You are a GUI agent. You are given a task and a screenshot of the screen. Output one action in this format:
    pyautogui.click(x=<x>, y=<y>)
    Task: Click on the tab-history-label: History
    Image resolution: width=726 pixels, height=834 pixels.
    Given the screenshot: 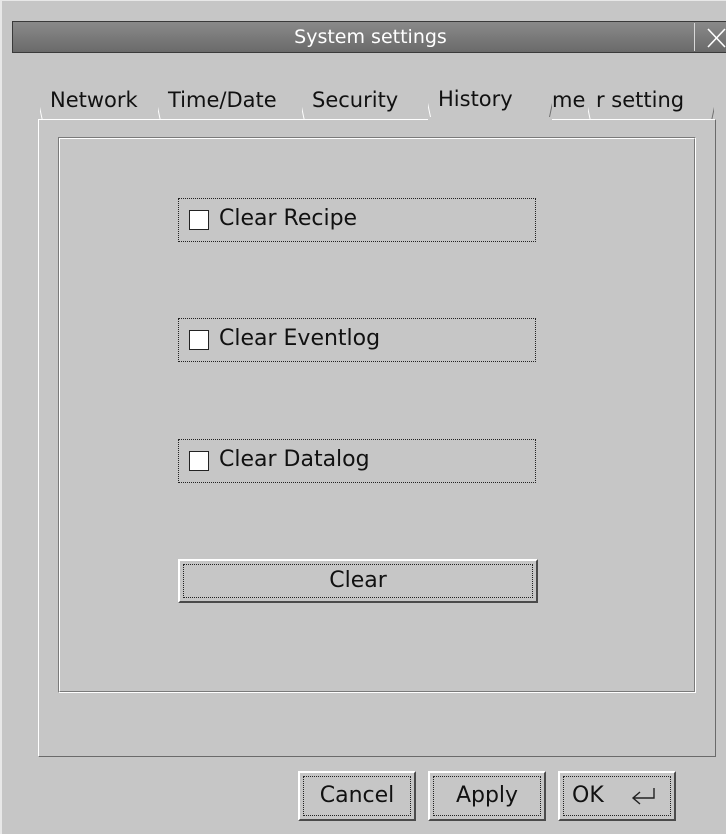 What is the action you would take?
    pyautogui.click(x=475, y=99)
    